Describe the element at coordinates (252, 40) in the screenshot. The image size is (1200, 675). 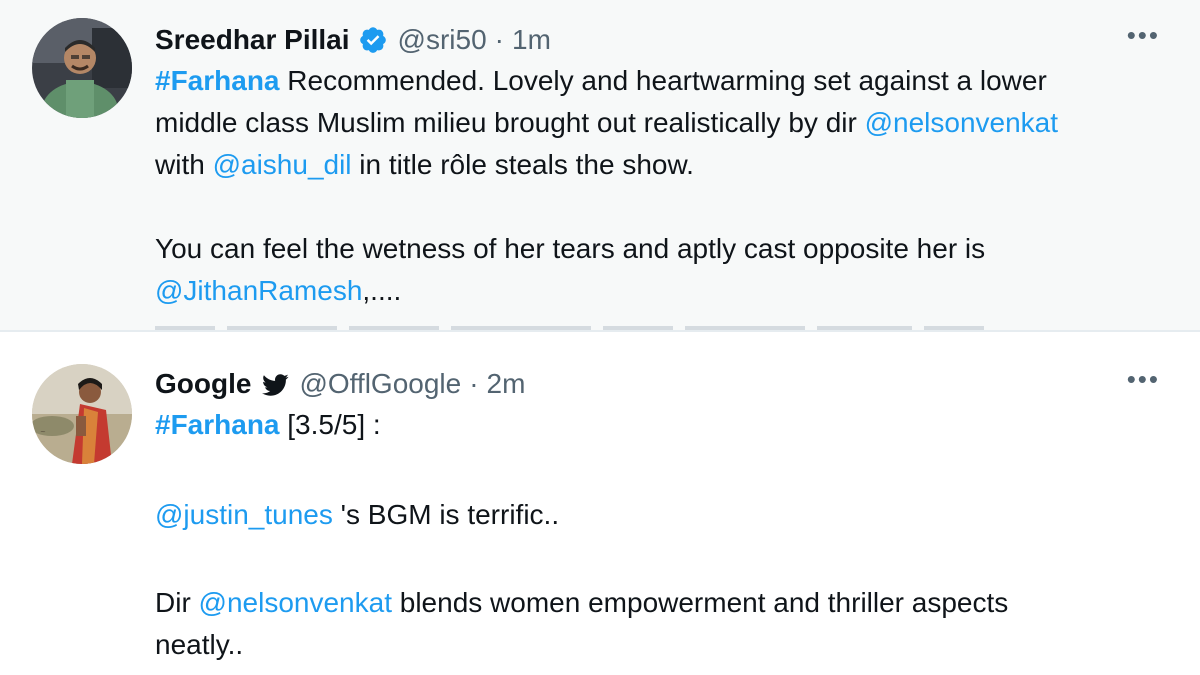
I see `author-name: Sreedhar Pillai` at that location.